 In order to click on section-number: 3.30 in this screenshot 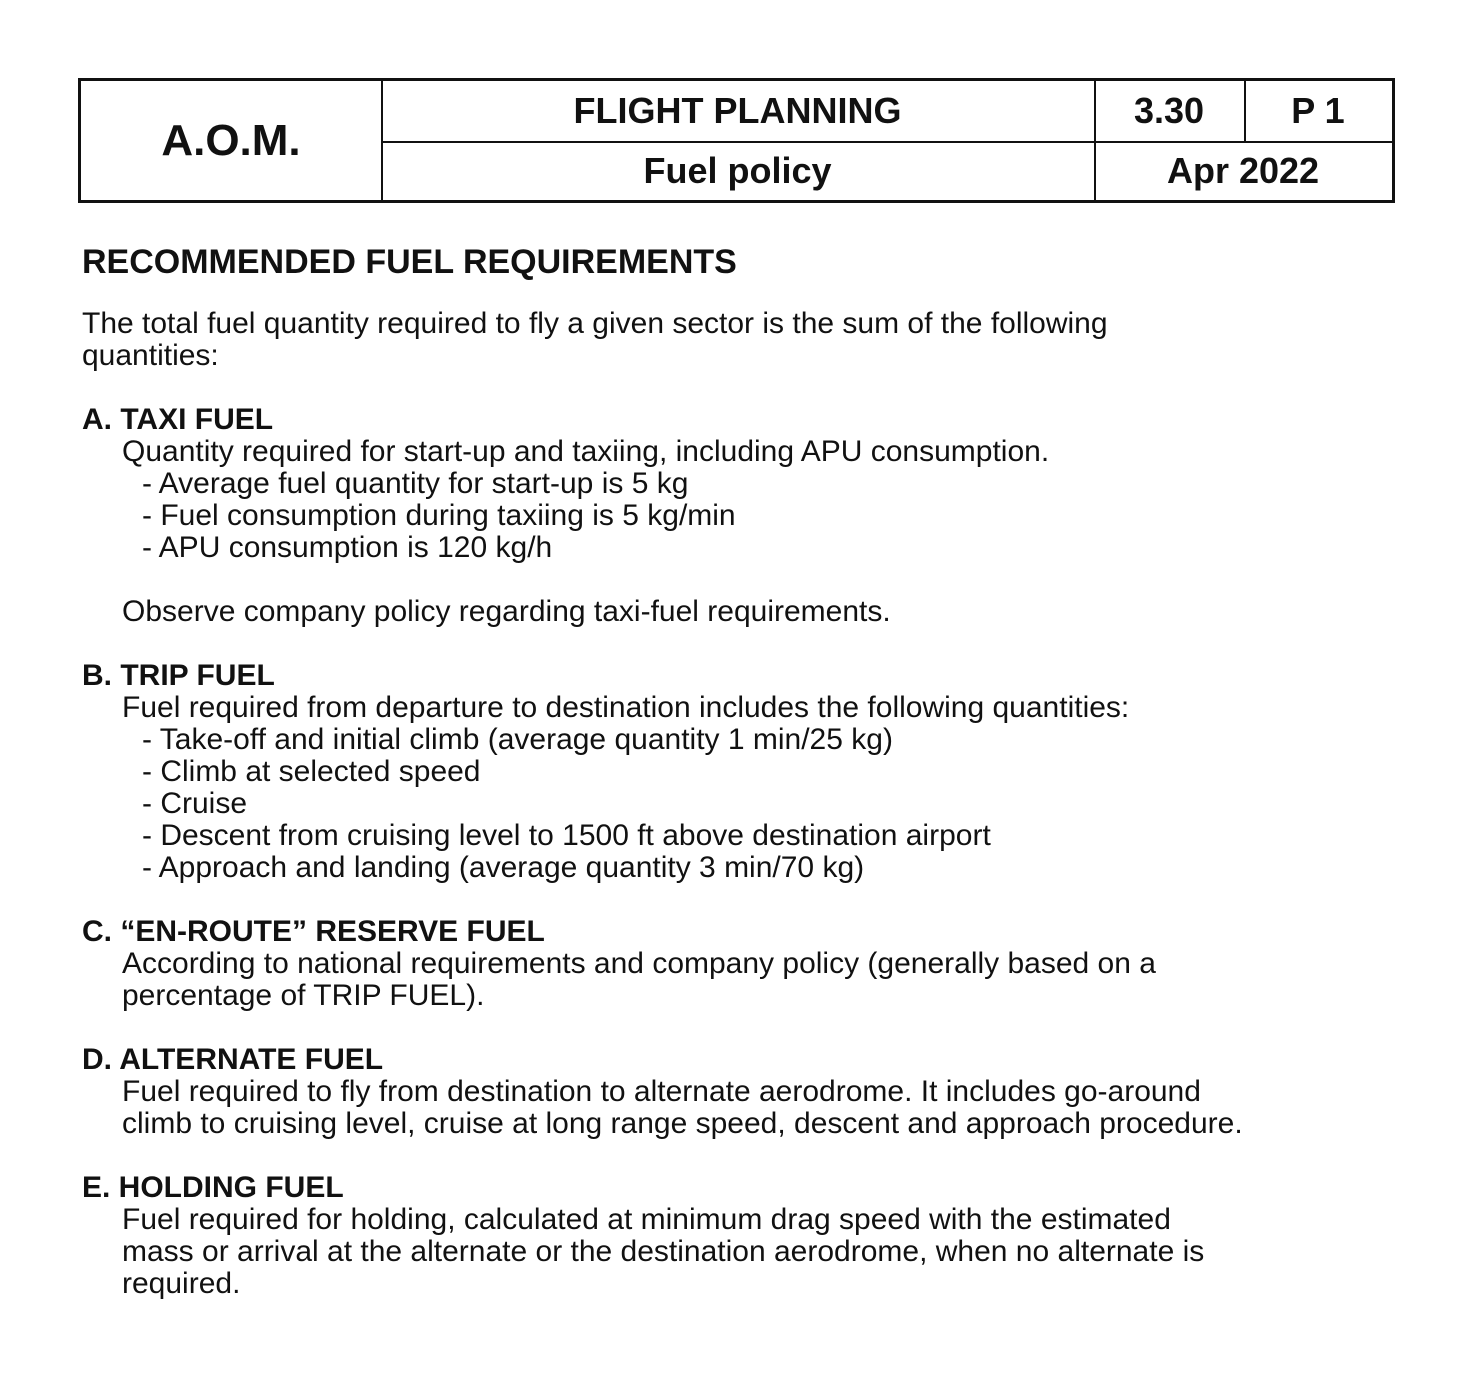, I will do `click(1169, 110)`.